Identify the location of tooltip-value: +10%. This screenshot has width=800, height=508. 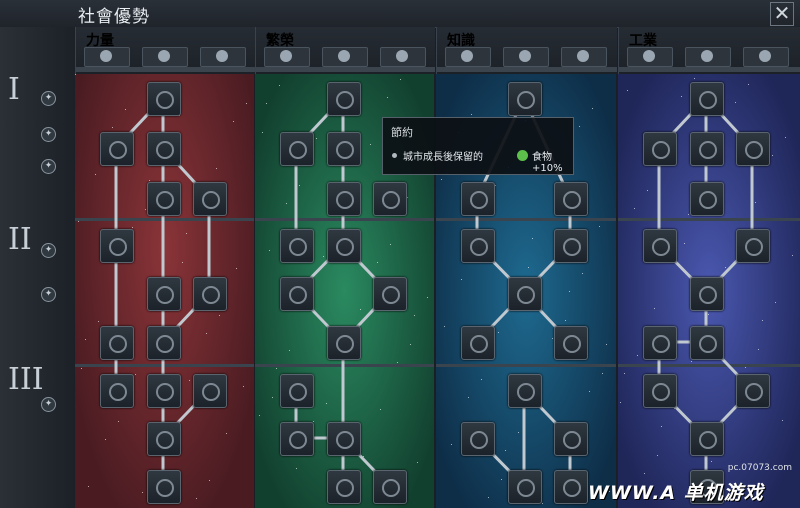
(547, 168).